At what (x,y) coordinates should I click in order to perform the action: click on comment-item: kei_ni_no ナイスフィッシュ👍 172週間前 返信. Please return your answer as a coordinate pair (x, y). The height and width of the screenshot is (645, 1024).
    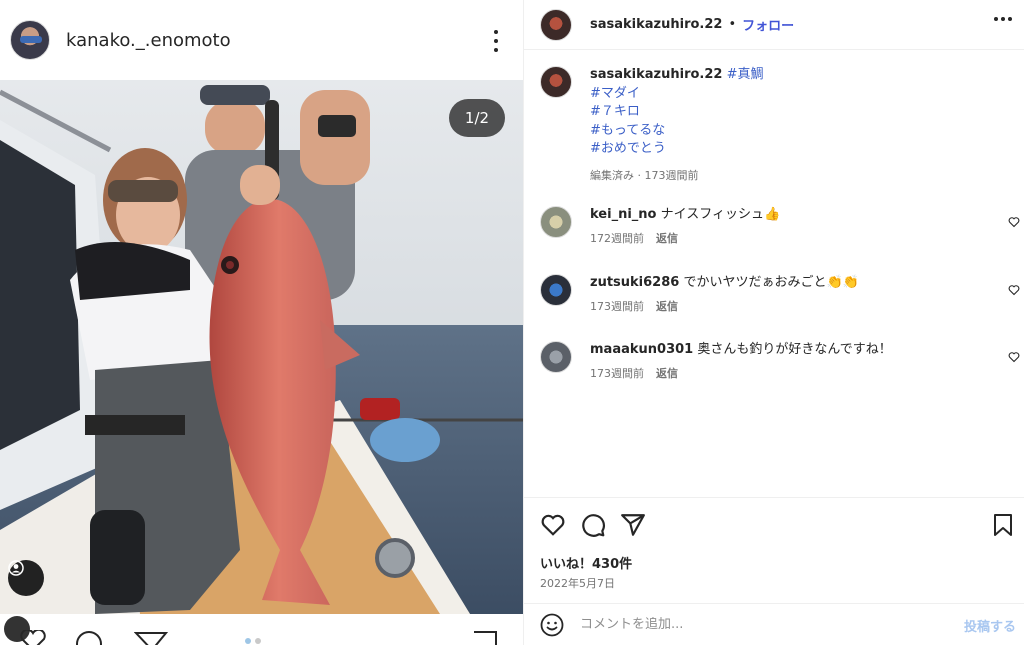
    Looking at the image, I should click on (782, 227).